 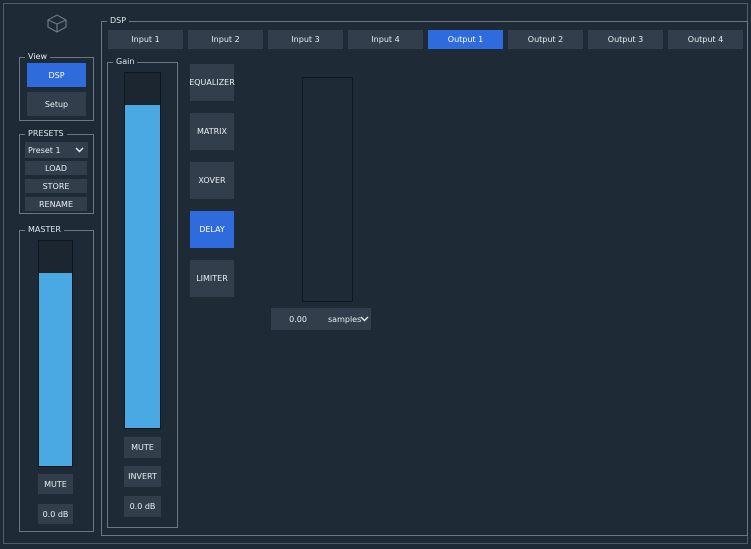 What do you see at coordinates (385, 39) in the screenshot?
I see `tab-input-4: Input 4` at bounding box center [385, 39].